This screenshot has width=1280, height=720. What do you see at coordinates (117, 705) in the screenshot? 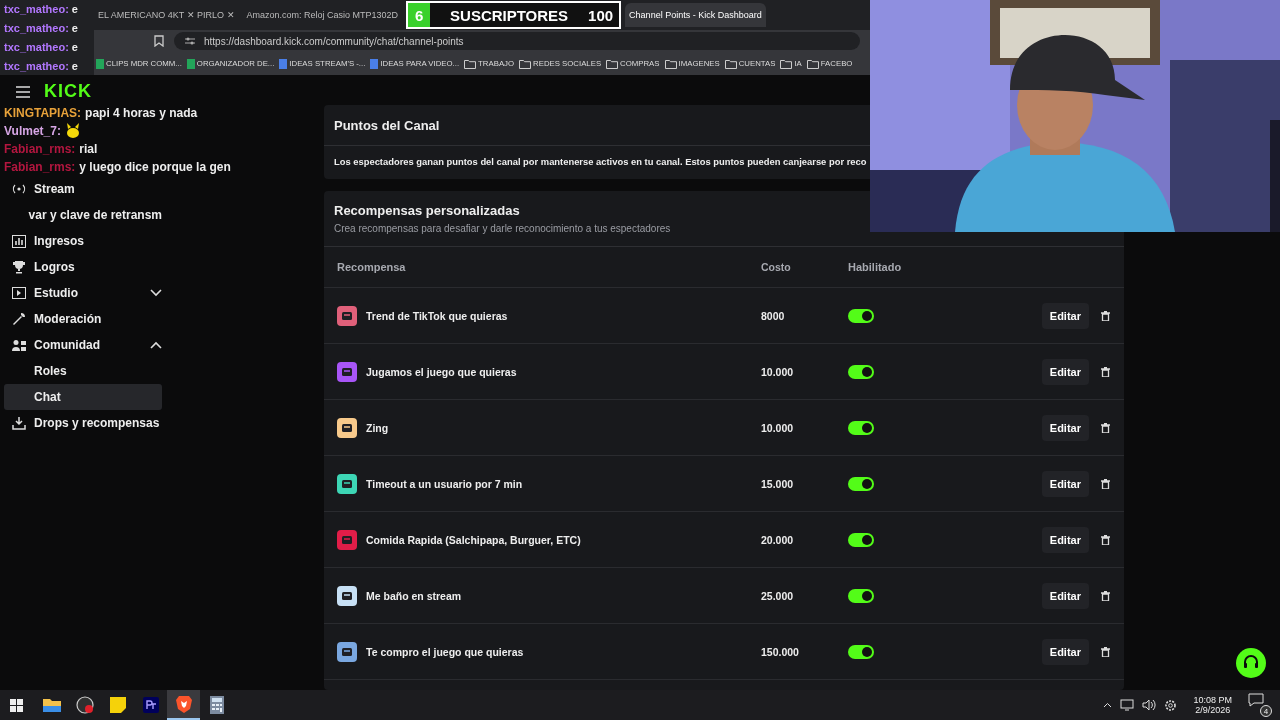
I see `sticky-note-icon` at bounding box center [117, 705].